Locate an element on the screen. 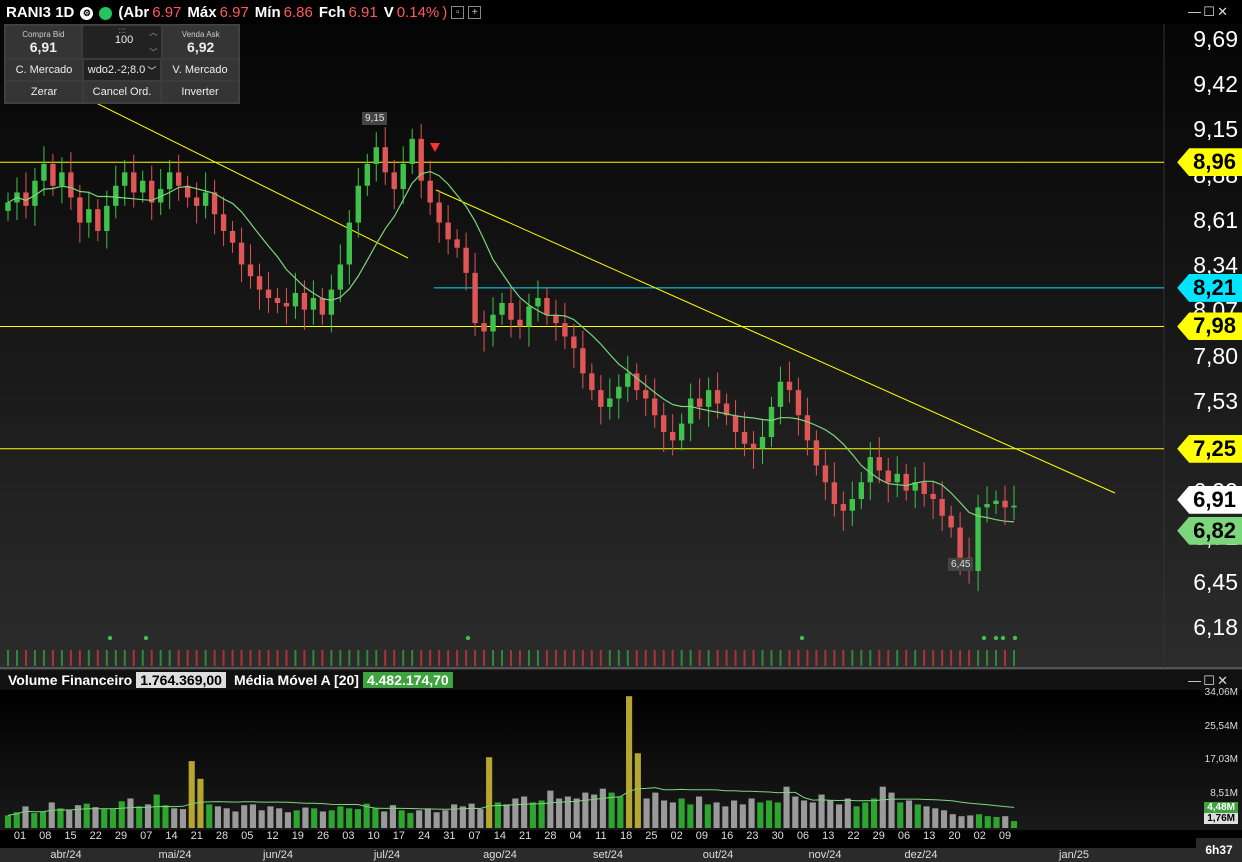  price-level-tag: 6,91 is located at coordinates (1209, 499).